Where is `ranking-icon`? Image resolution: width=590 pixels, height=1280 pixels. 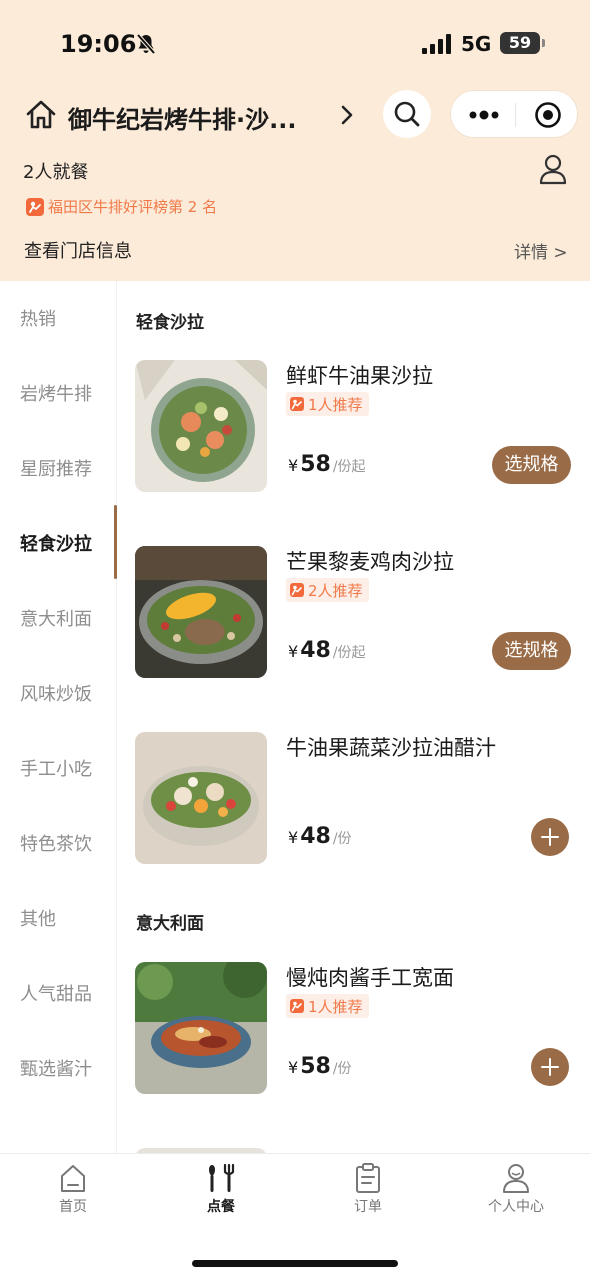 ranking-icon is located at coordinates (35, 206).